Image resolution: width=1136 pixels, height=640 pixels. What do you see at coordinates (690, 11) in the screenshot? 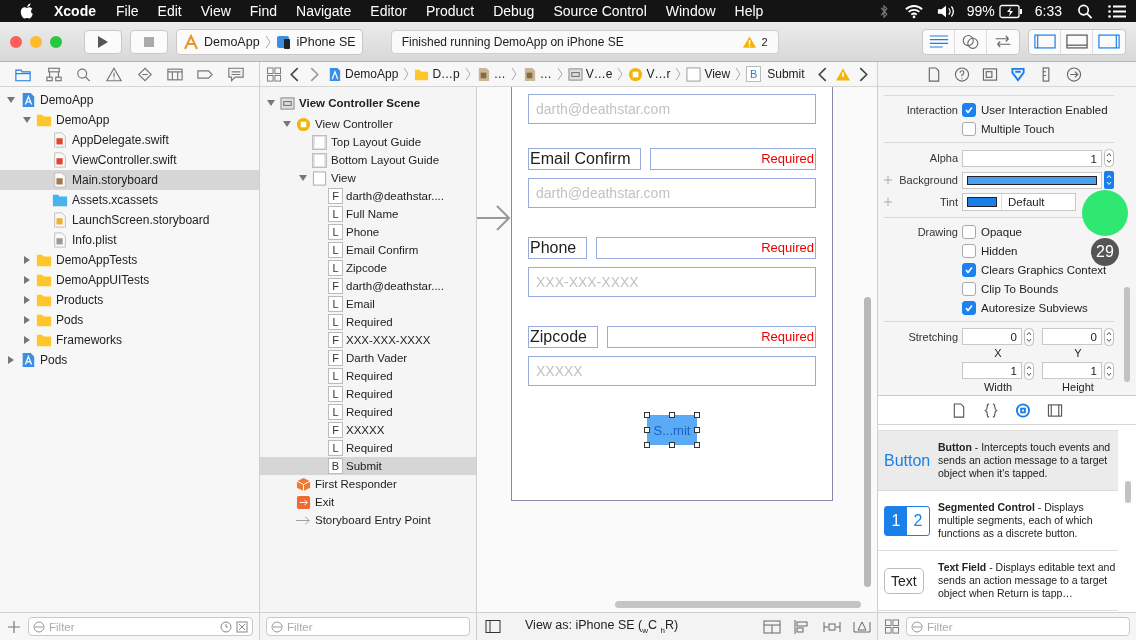
I see `menu-item: Window` at bounding box center [690, 11].